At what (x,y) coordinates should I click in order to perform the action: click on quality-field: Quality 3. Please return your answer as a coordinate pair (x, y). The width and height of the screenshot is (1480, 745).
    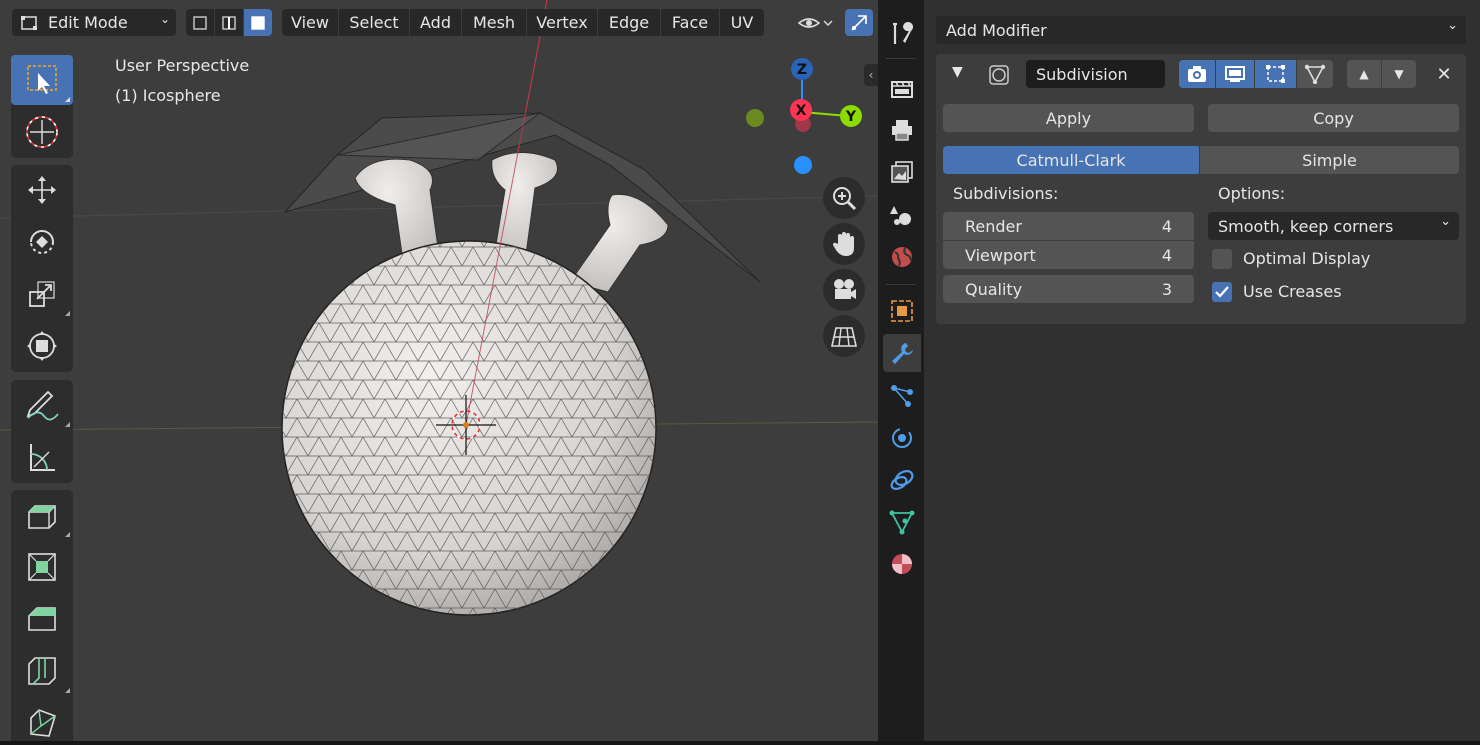
    Looking at the image, I should click on (1068, 289).